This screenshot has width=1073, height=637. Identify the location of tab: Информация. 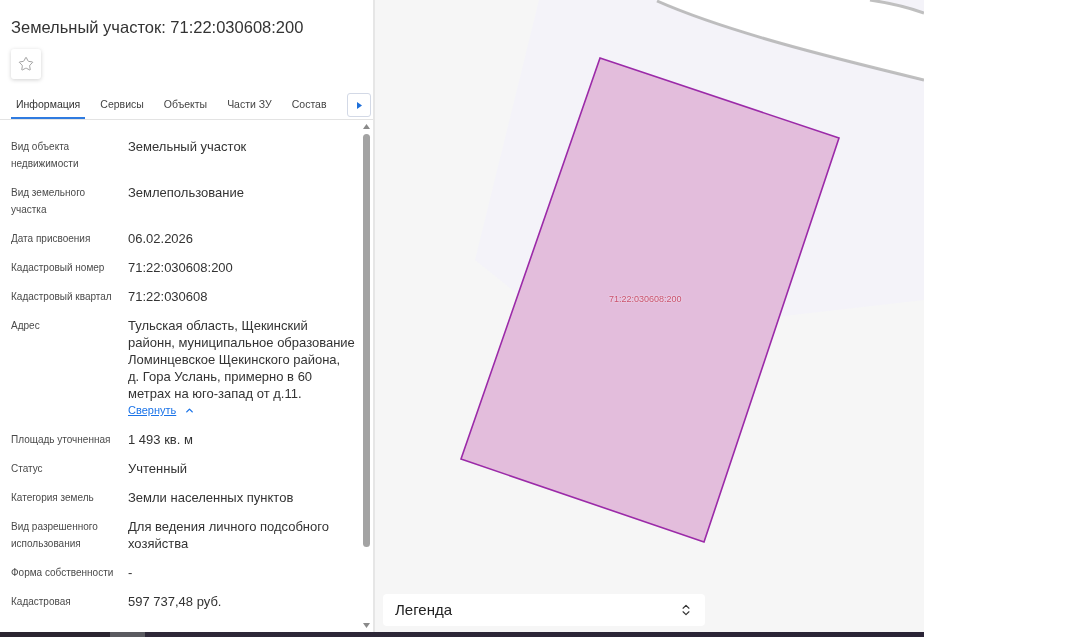
(48, 105).